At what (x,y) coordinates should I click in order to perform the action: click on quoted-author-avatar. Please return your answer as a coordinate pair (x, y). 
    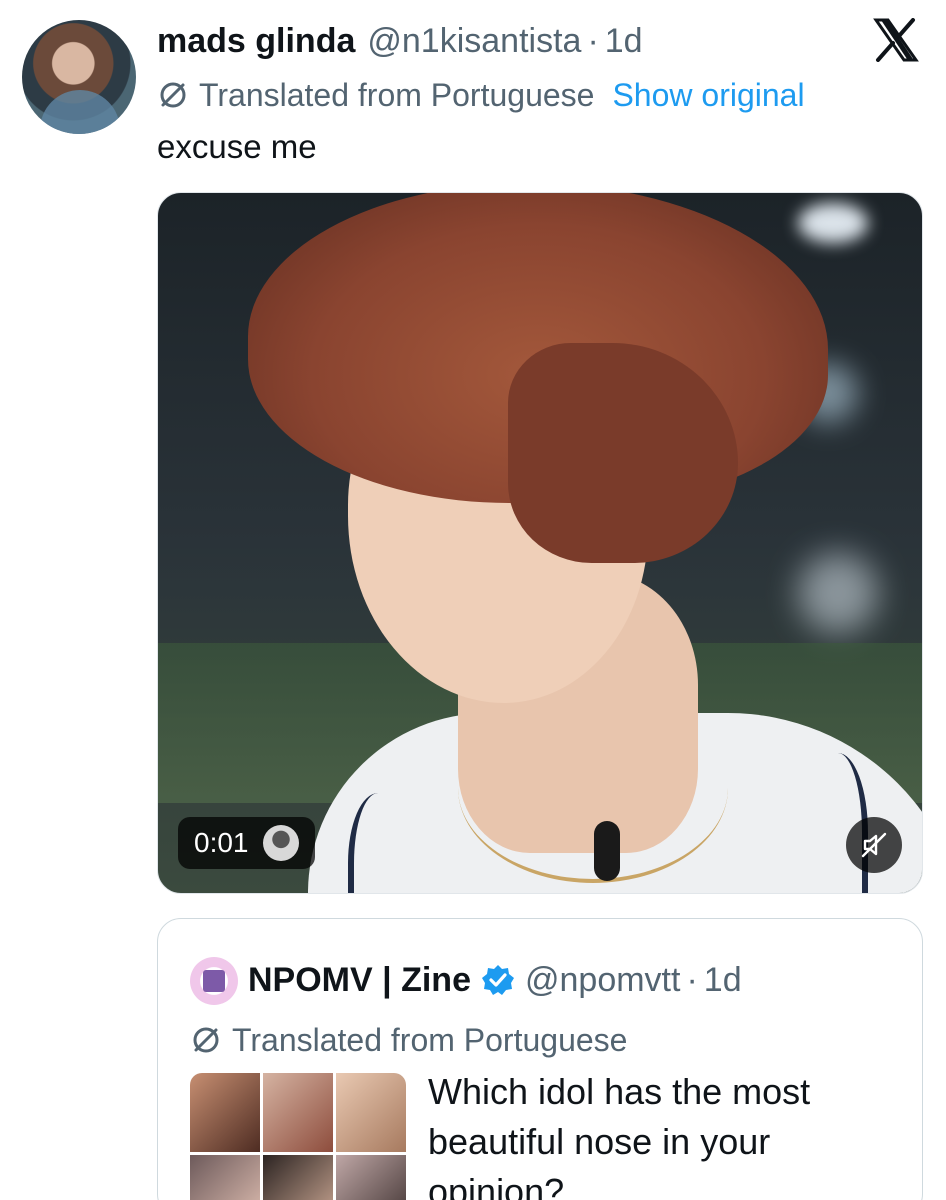
    Looking at the image, I should click on (214, 981).